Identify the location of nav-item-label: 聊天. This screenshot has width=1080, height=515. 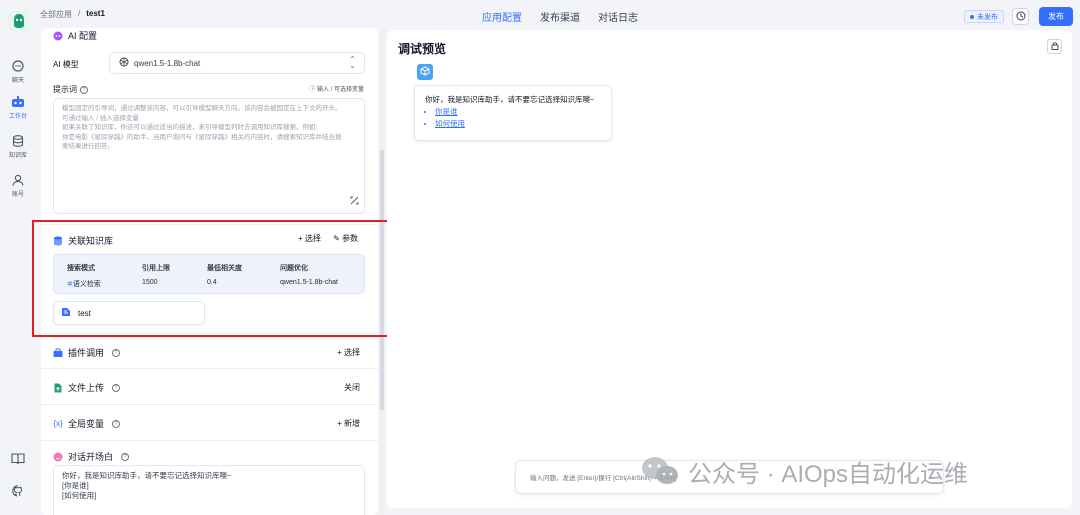
(17, 80).